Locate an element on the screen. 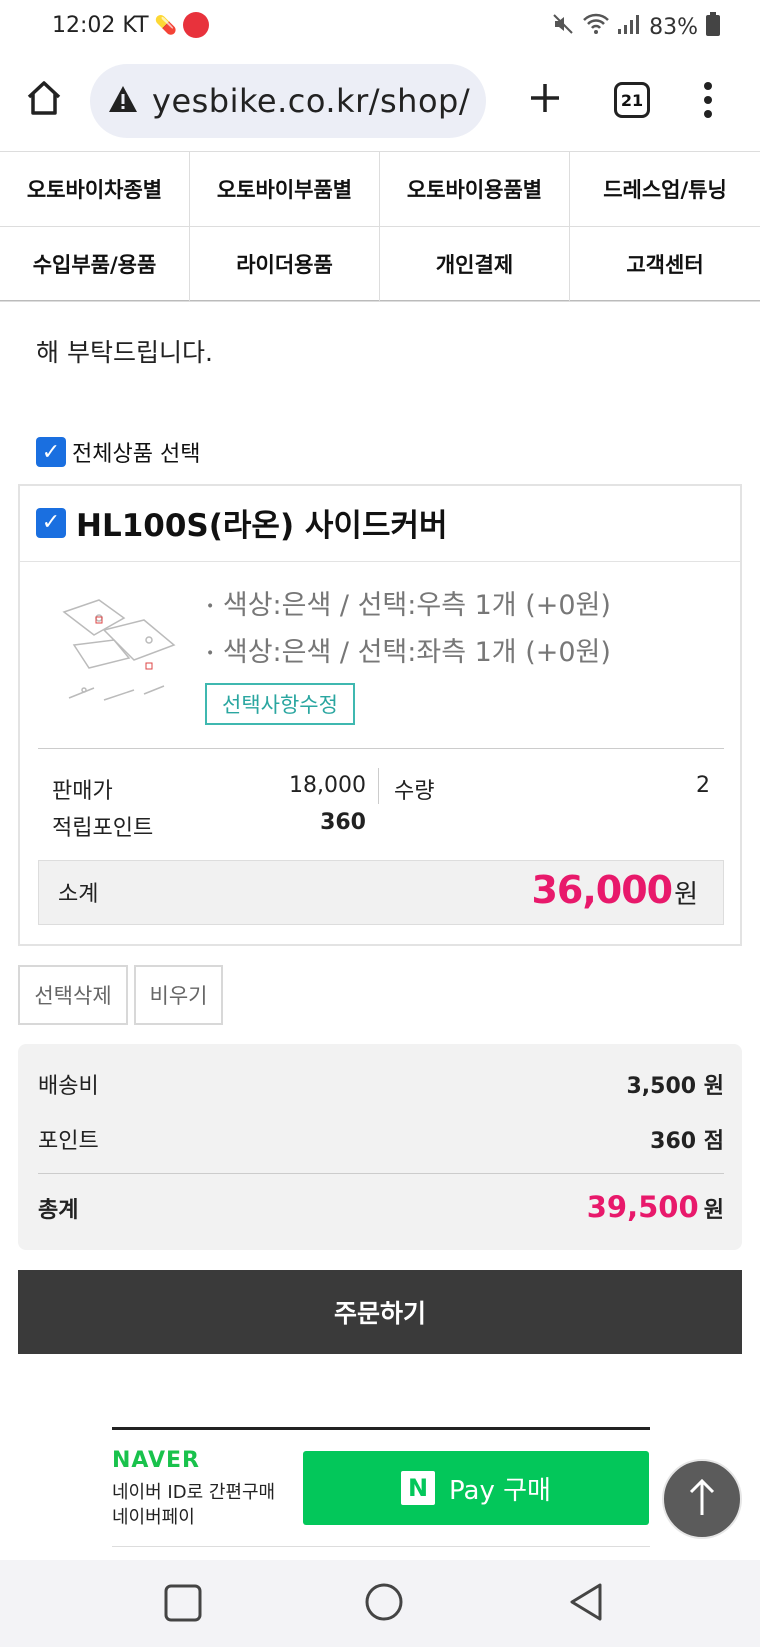  naver-sub-2: 네이버페이 is located at coordinates (153, 1517).